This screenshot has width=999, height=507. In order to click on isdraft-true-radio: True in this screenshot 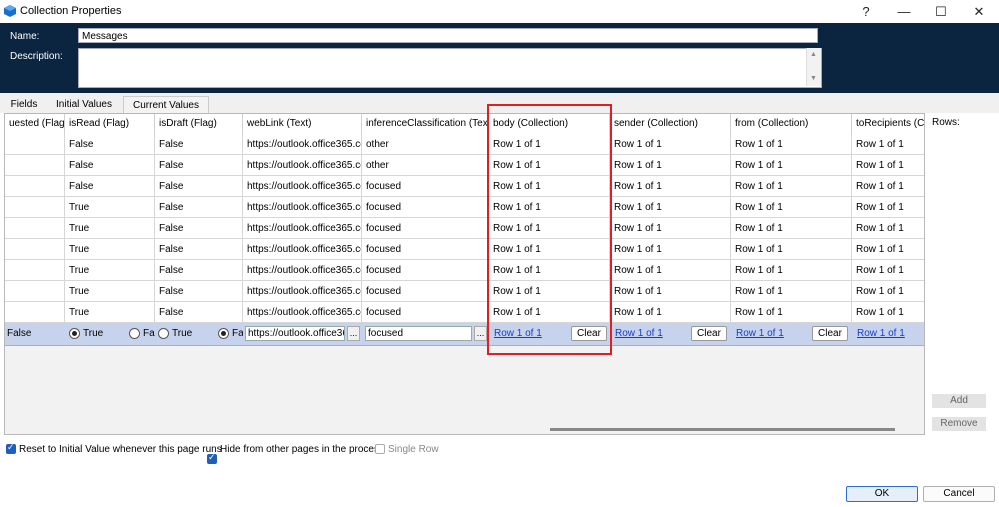, I will do `click(175, 334)`.